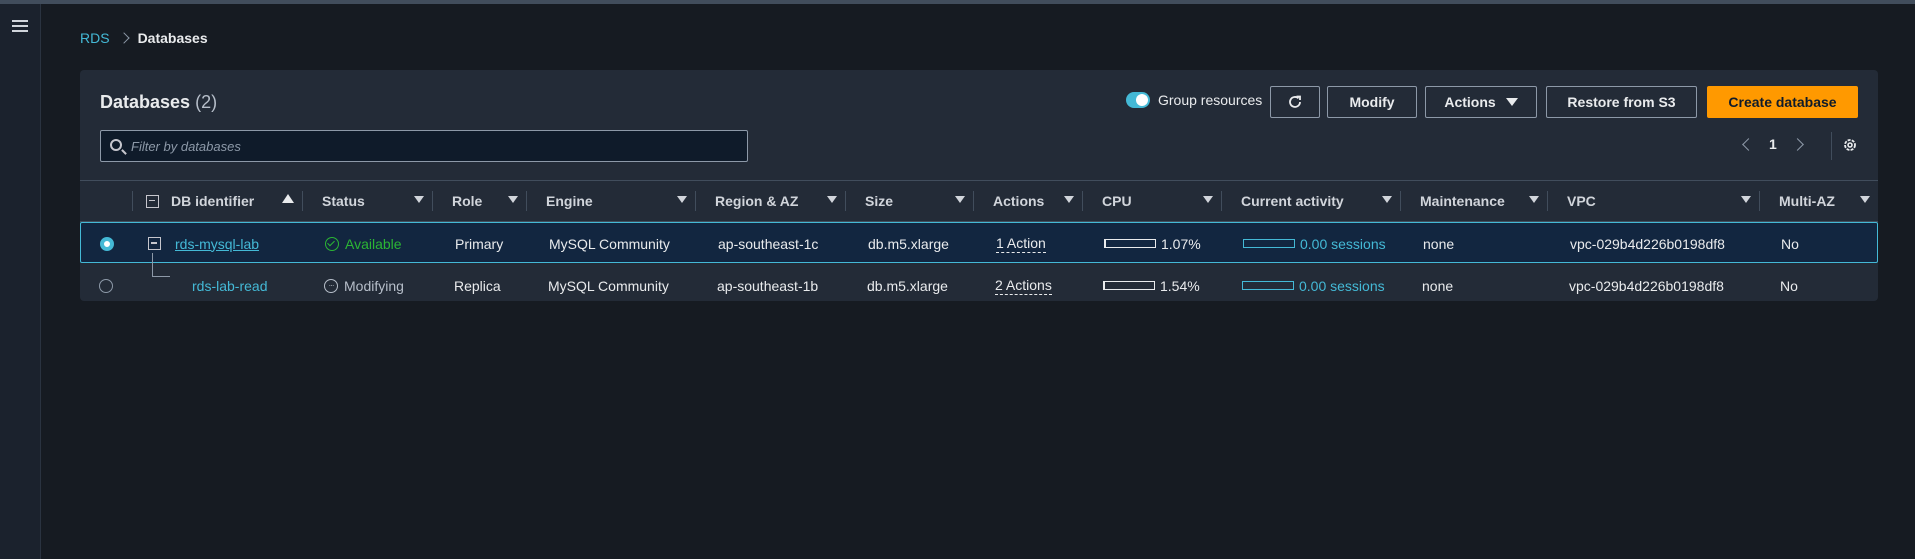 The width and height of the screenshot is (1915, 559). I want to click on status-cell: ··· Modifying, so click(364, 285).